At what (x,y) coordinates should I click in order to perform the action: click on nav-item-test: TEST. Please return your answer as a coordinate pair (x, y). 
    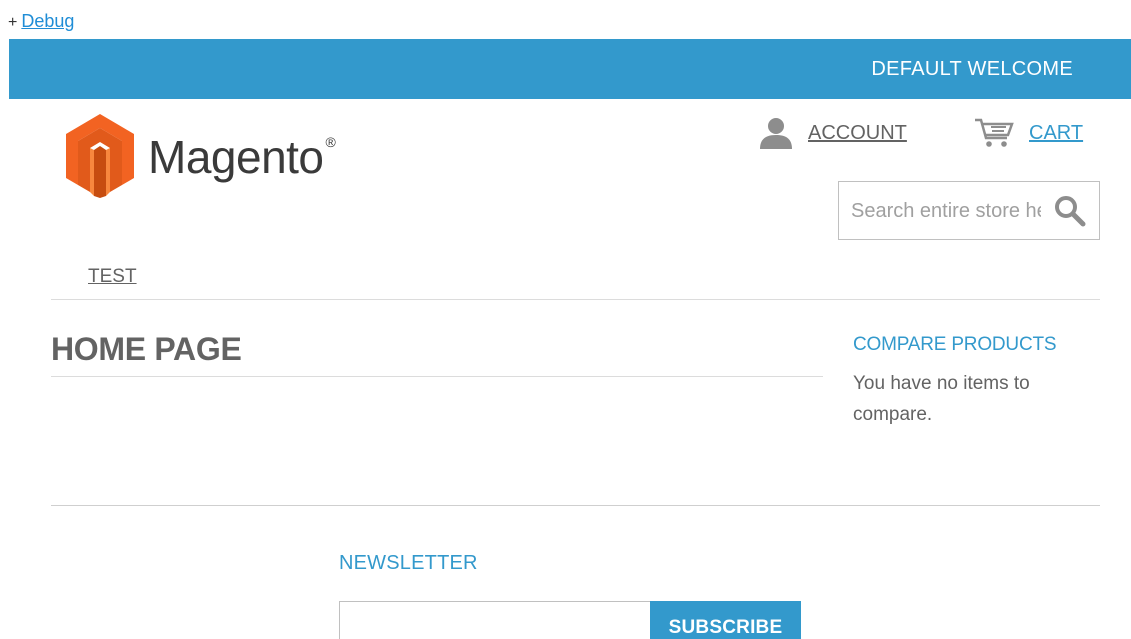
    Looking at the image, I should click on (112, 277).